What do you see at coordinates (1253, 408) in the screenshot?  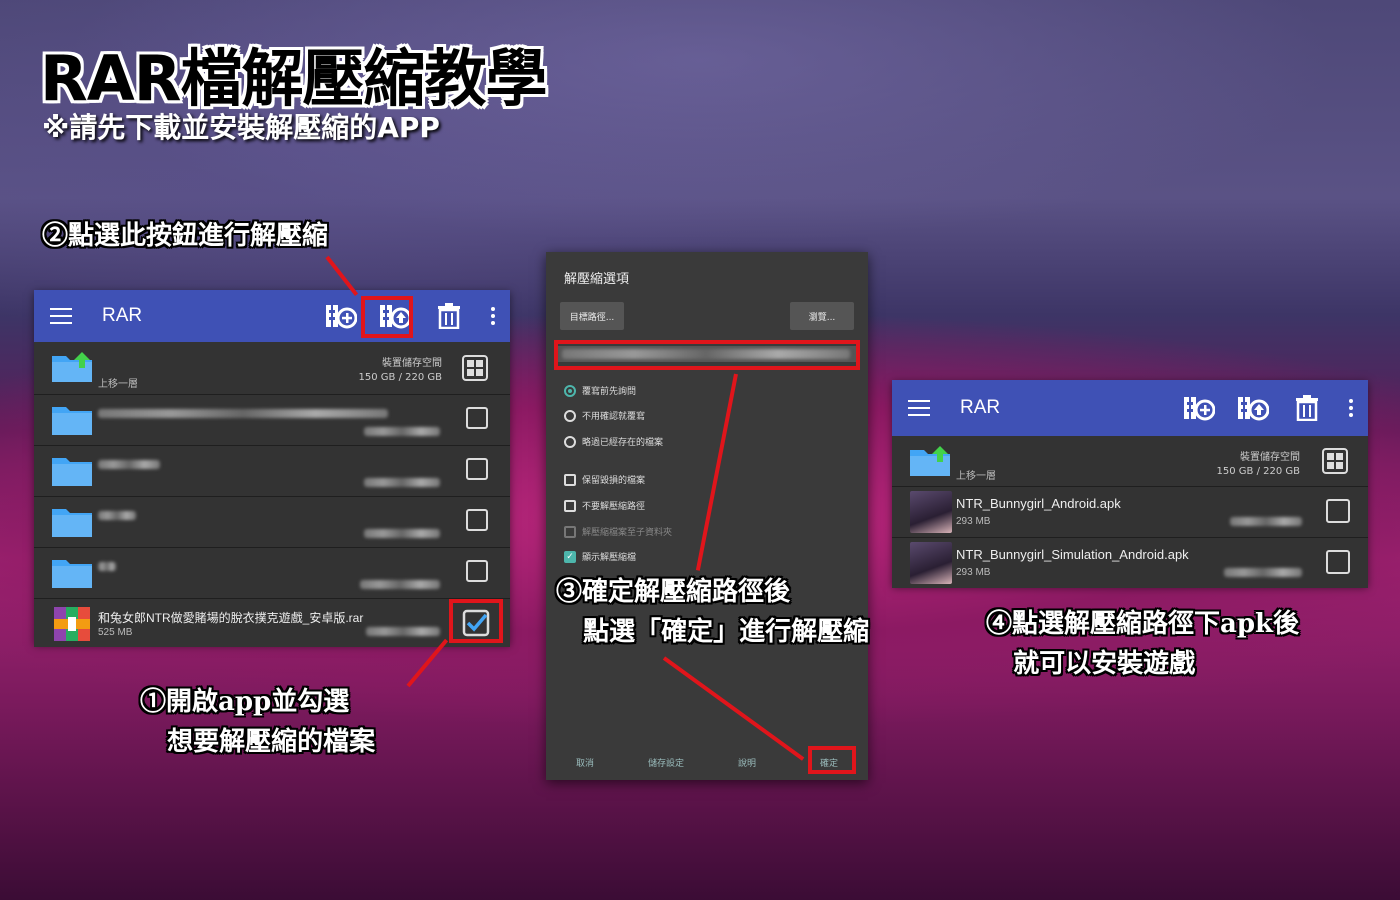 I see `extract-icon` at bounding box center [1253, 408].